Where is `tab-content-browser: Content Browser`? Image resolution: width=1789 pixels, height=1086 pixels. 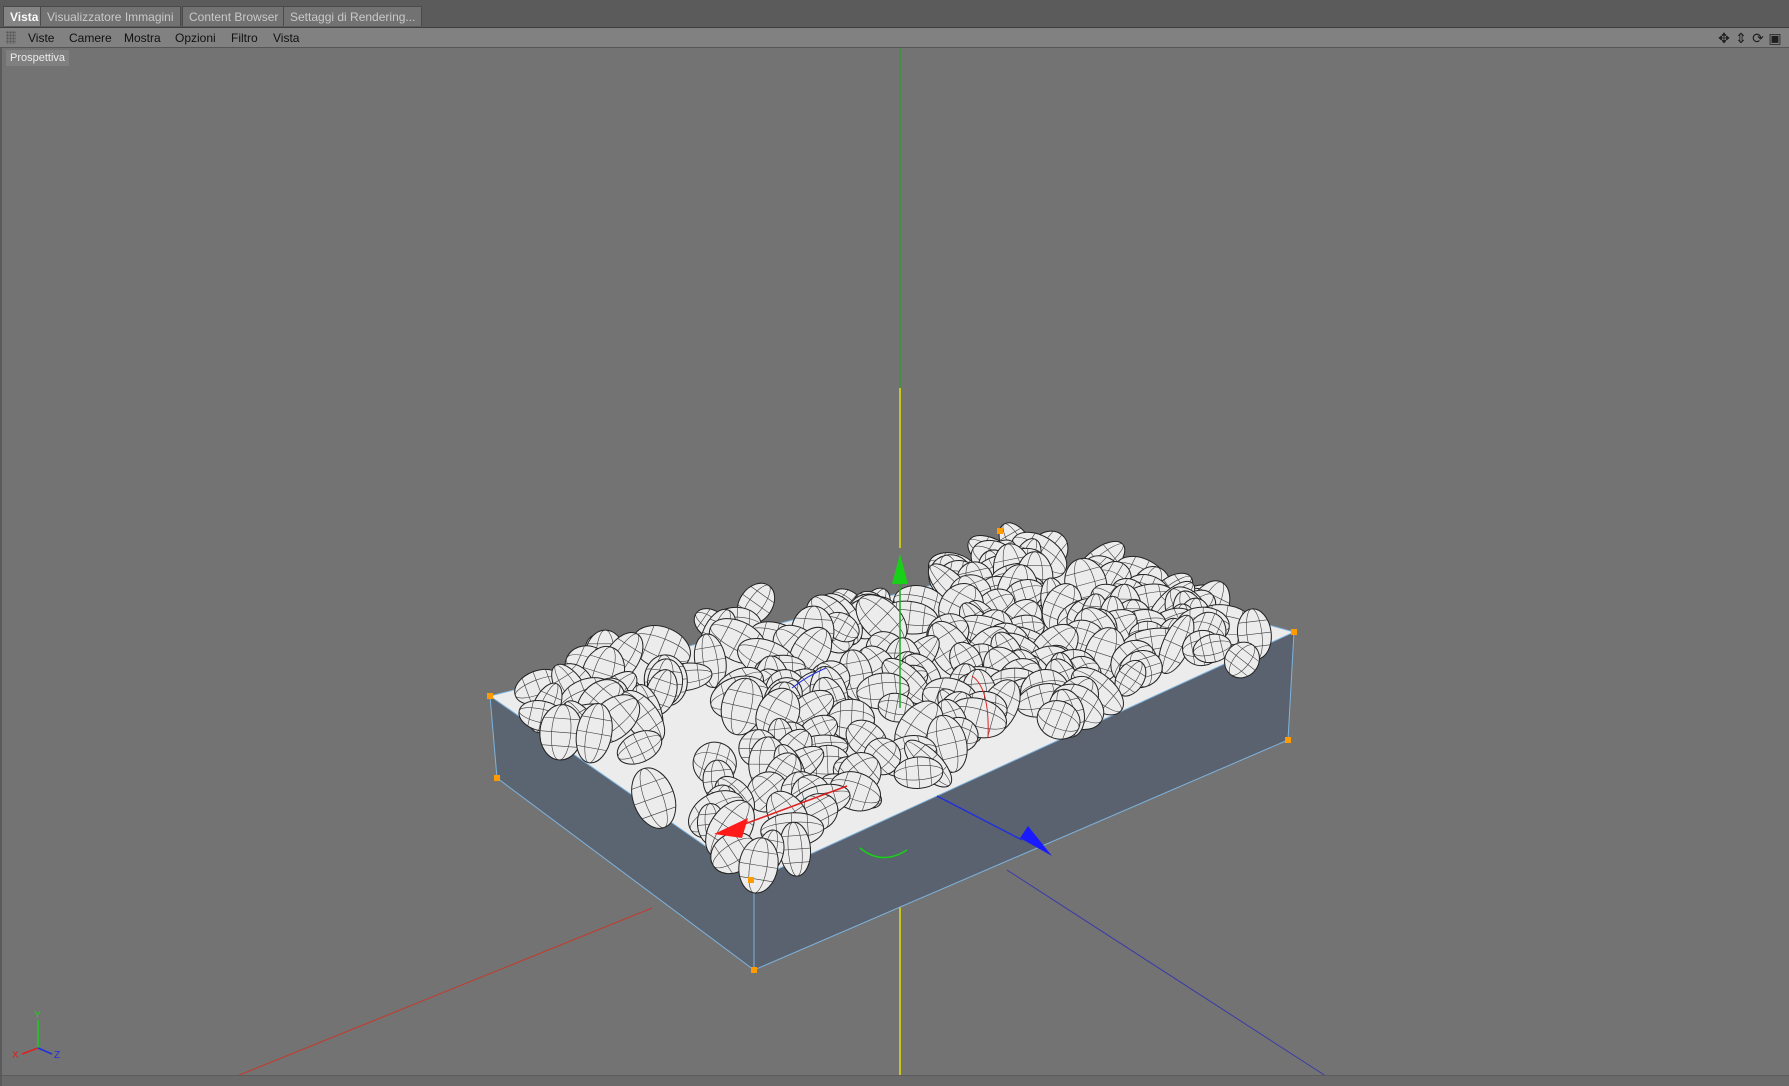 tab-content-browser: Content Browser is located at coordinates (234, 16).